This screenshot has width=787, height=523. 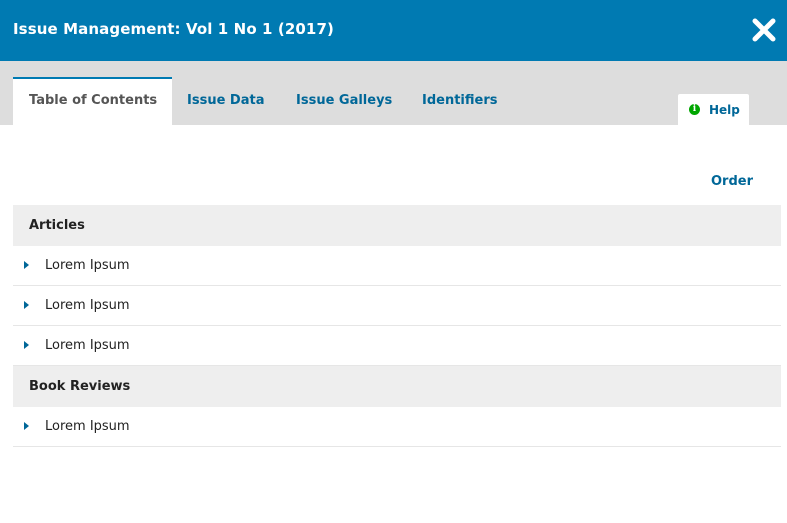 What do you see at coordinates (393, 30) in the screenshot?
I see `modal-header: Issue Management: Vol 1 No 1 (2017)` at bounding box center [393, 30].